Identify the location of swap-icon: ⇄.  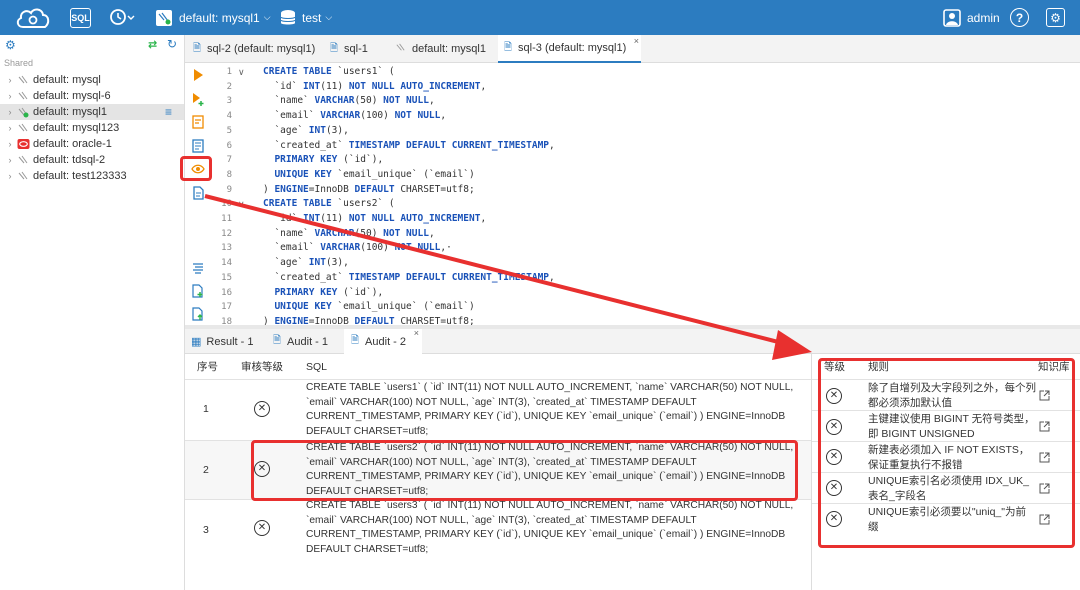
(152, 44).